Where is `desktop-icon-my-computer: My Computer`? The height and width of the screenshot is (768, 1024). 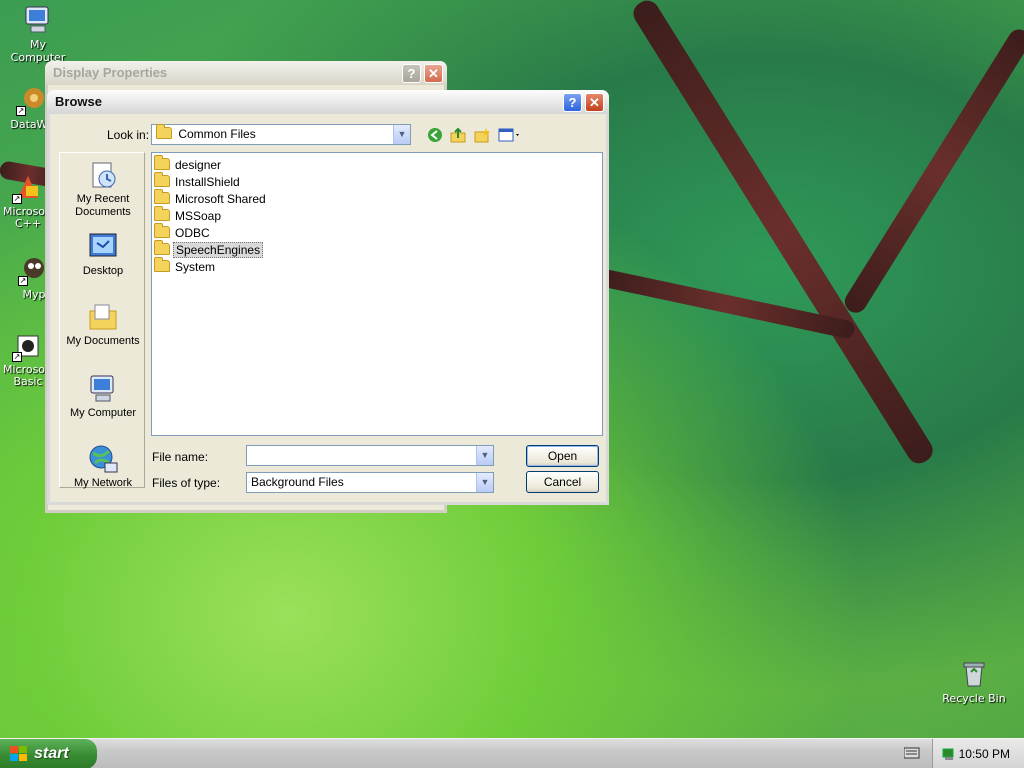
desktop-icon-my-computer: My Computer is located at coordinates (38, 34).